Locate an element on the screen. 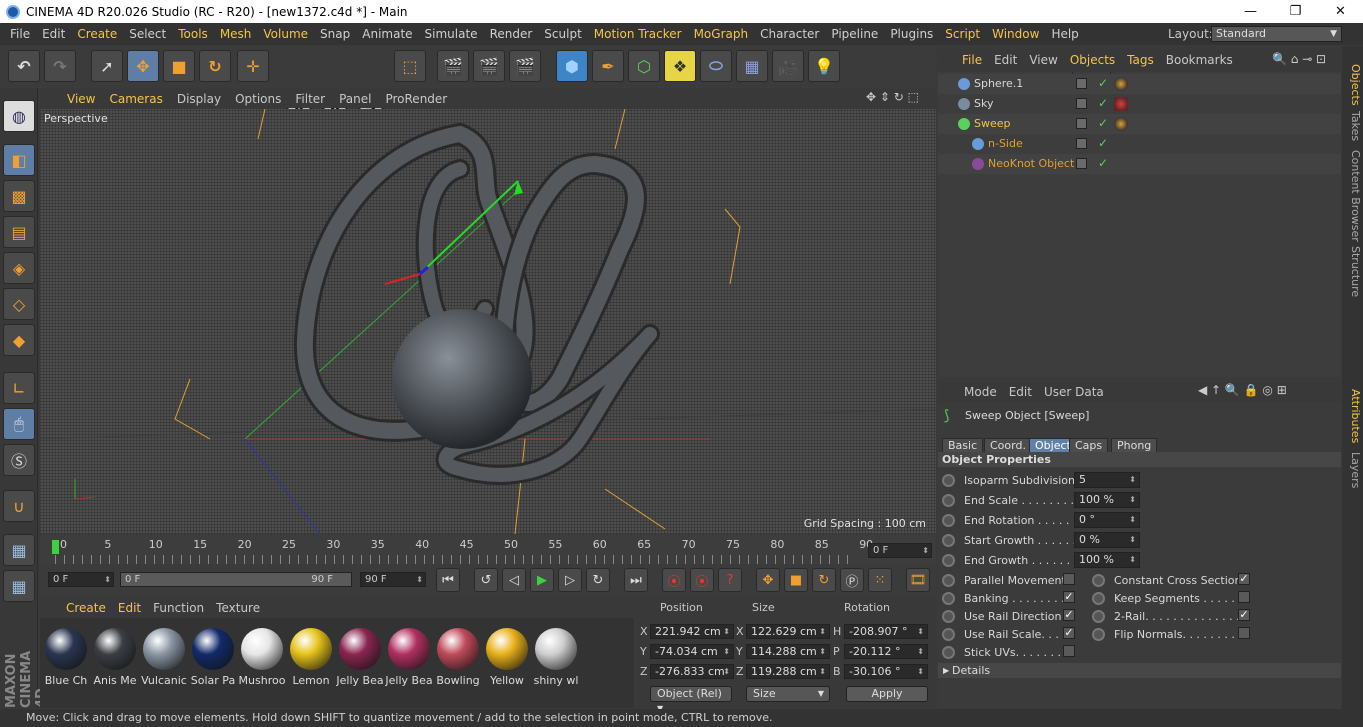  size-x-field: 122.629 cm ⬍ is located at coordinates (788, 631).